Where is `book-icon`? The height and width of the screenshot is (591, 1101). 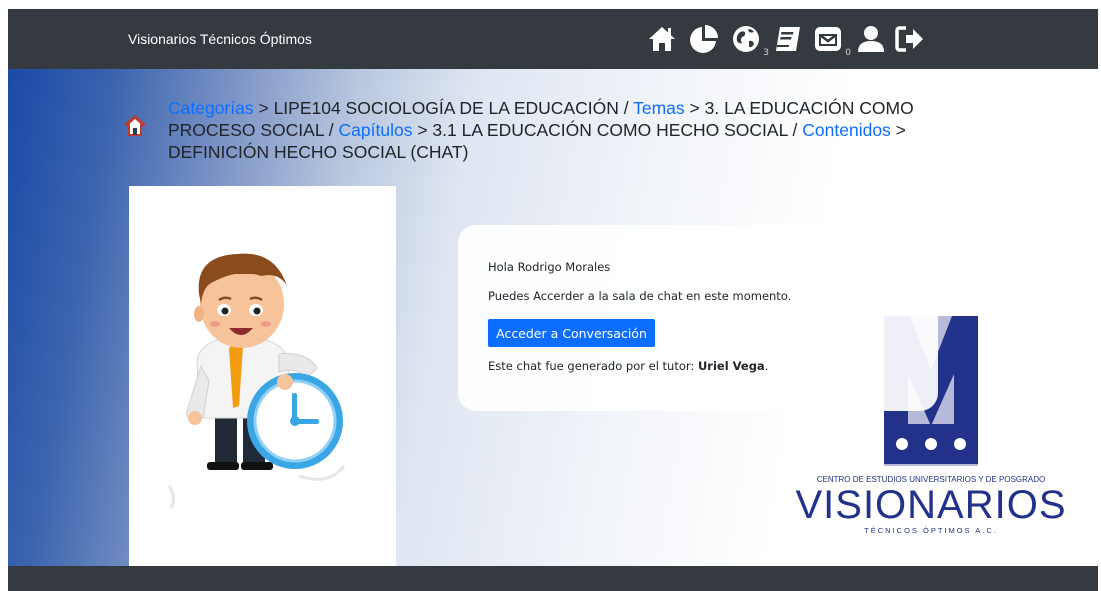
book-icon is located at coordinates (788, 39).